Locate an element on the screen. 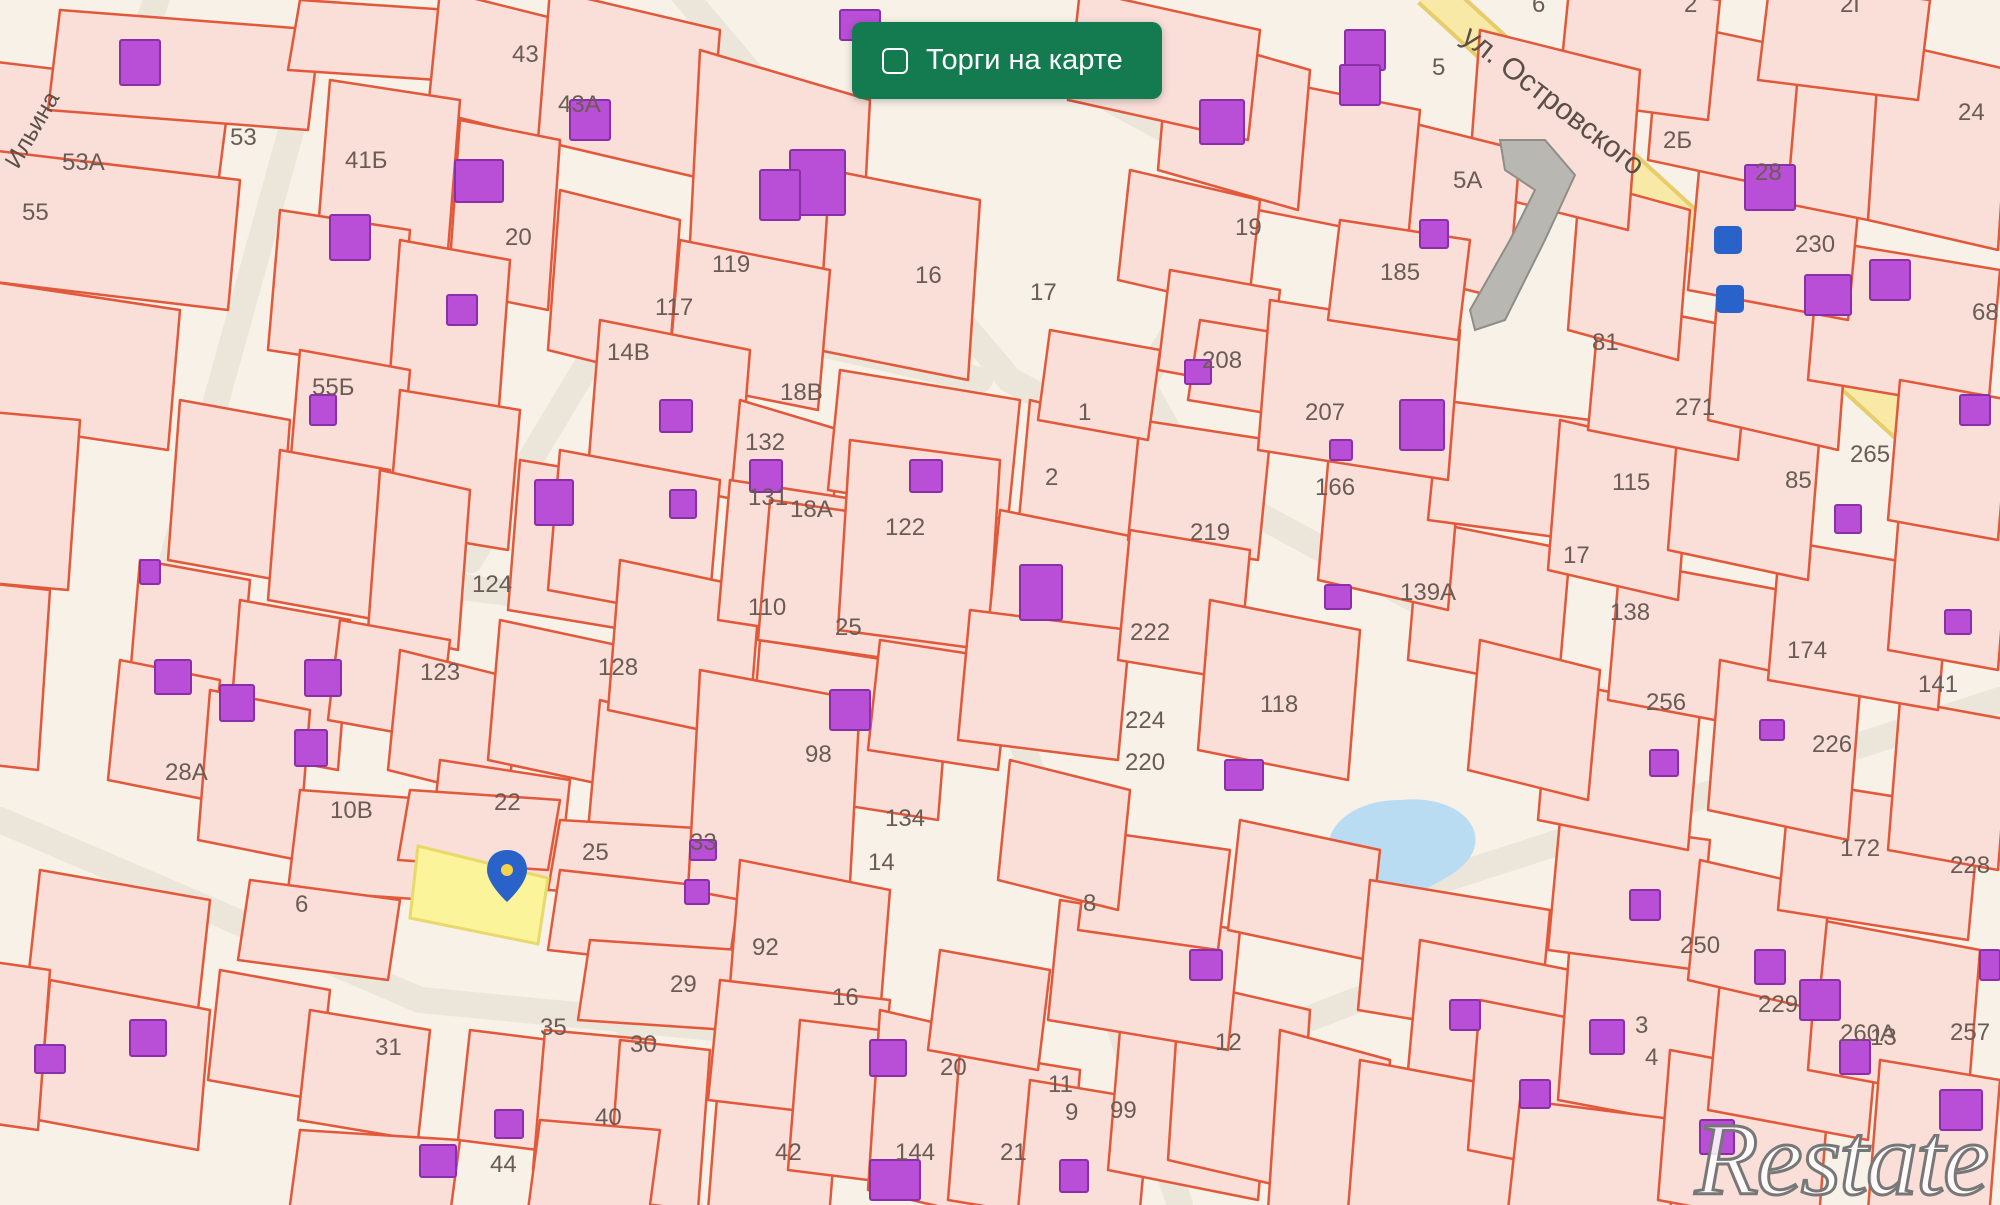 The image size is (2000, 1205). parcel-number-label: 207 is located at coordinates (1325, 412).